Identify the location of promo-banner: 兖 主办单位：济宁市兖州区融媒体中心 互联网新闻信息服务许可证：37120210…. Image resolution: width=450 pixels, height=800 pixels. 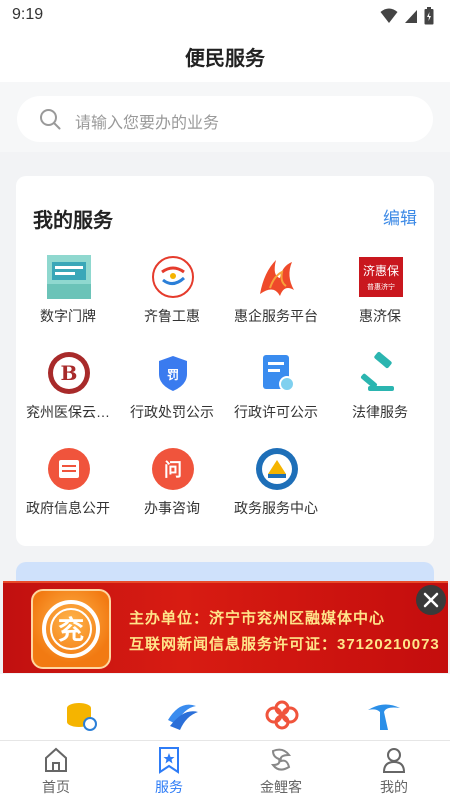
(225, 627).